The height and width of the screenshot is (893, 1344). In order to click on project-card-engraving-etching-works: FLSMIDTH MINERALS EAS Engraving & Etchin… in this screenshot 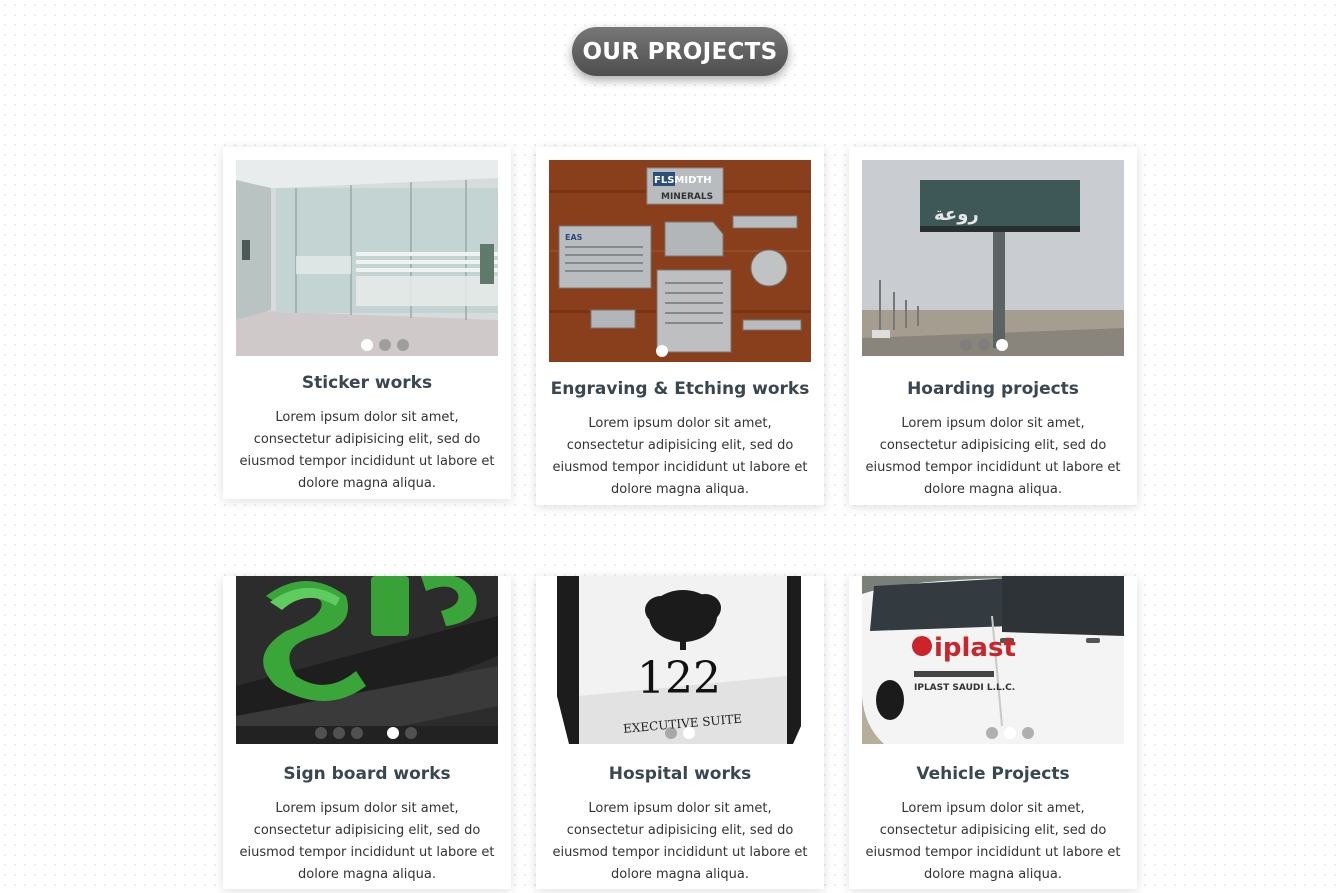, I will do `click(680, 326)`.